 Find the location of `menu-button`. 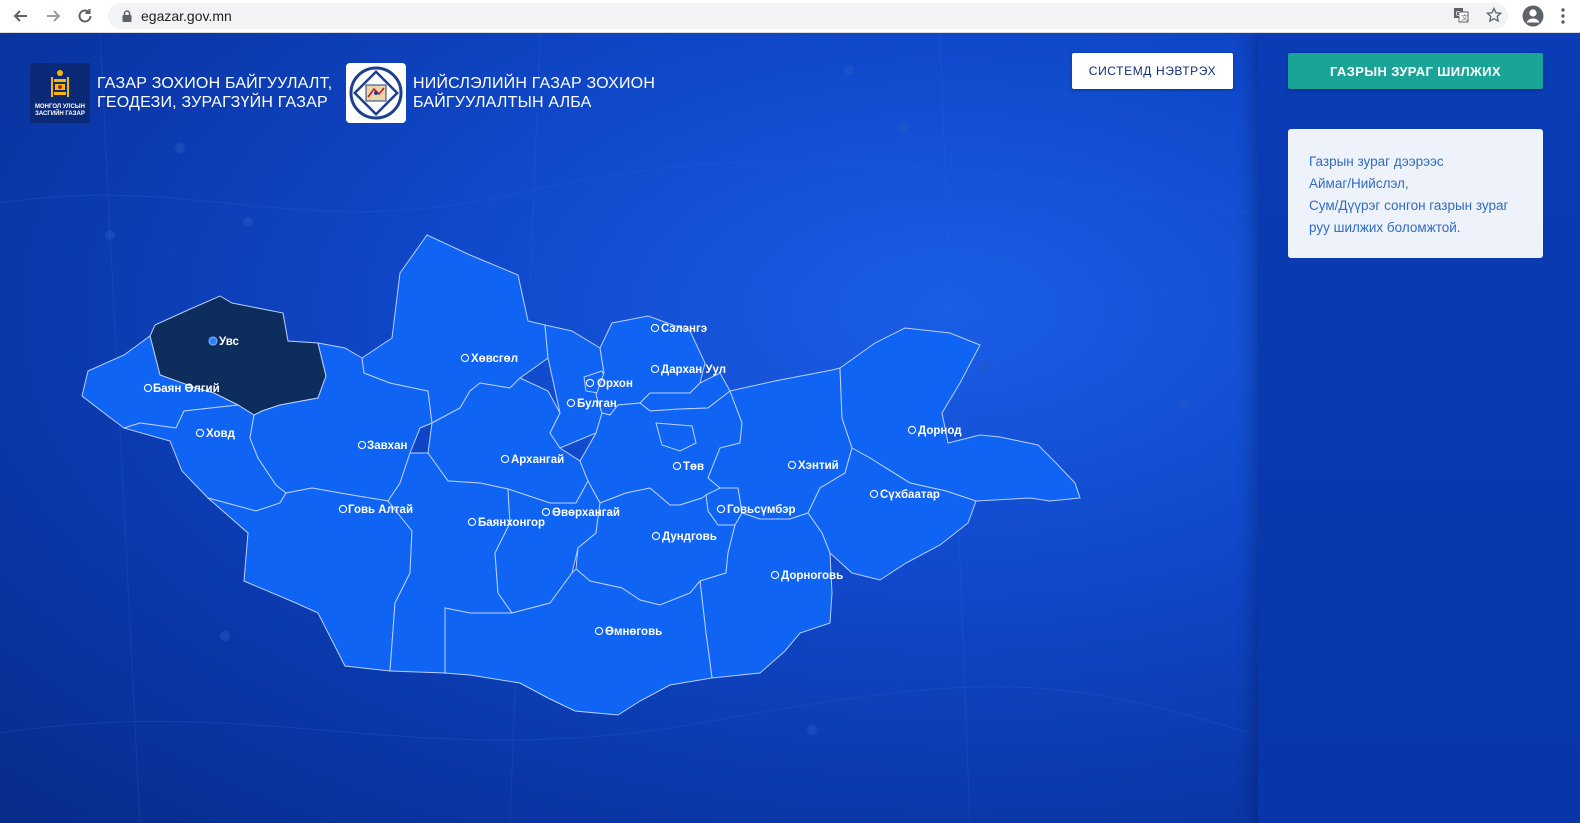

menu-button is located at coordinates (1563, 16).